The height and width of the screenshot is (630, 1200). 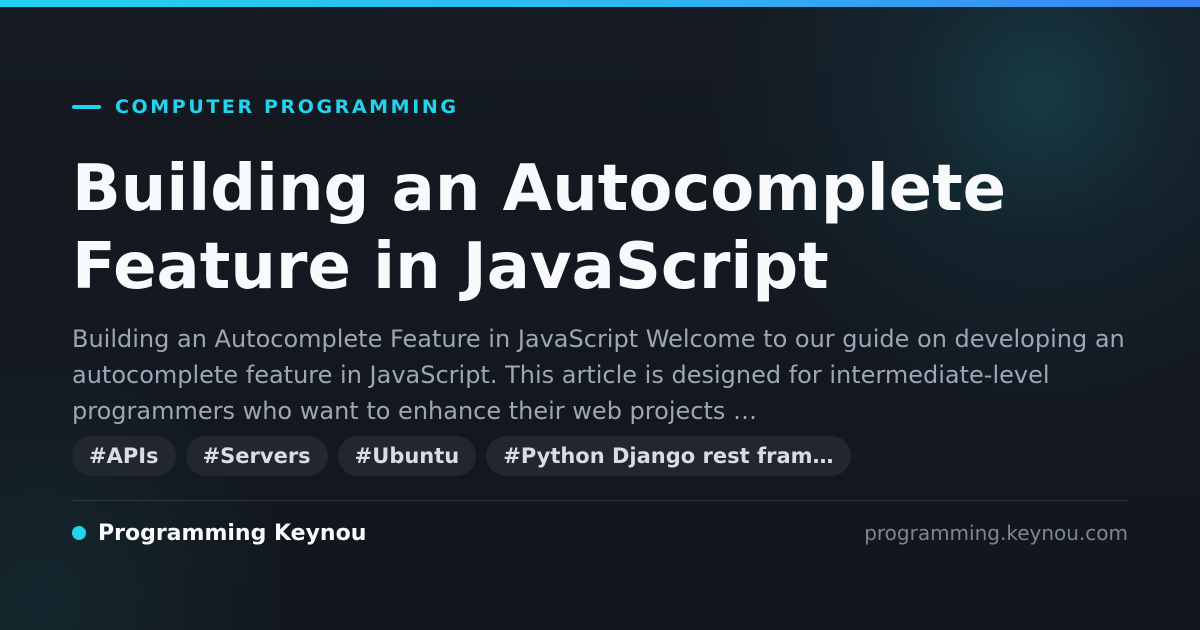 I want to click on tag-servers: #Servers, so click(x=256, y=456).